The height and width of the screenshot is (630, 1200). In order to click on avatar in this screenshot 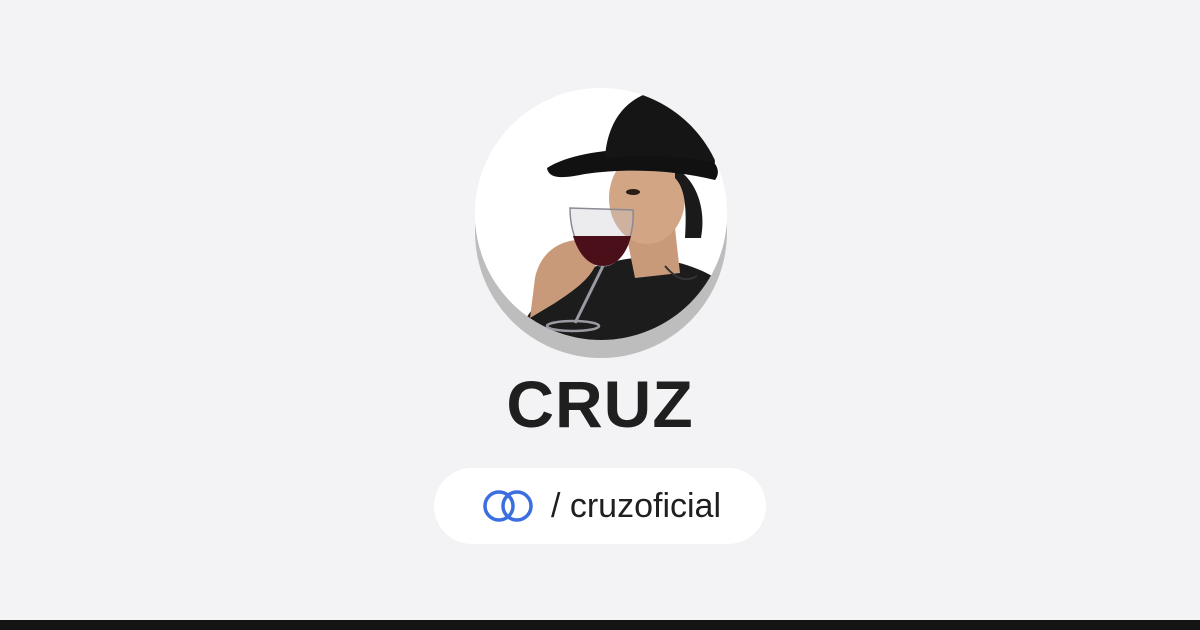, I will do `click(601, 214)`.